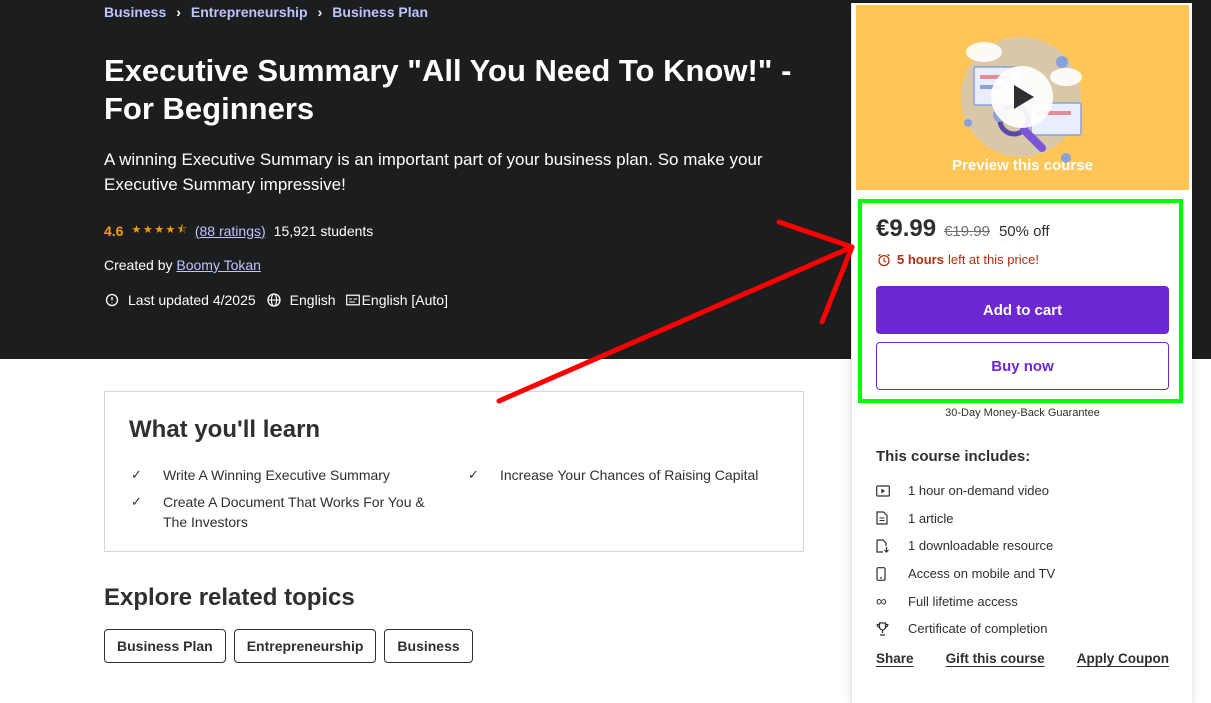 The width and height of the screenshot is (1211, 703). I want to click on includes-item: Access on mobile and TV, so click(965, 574).